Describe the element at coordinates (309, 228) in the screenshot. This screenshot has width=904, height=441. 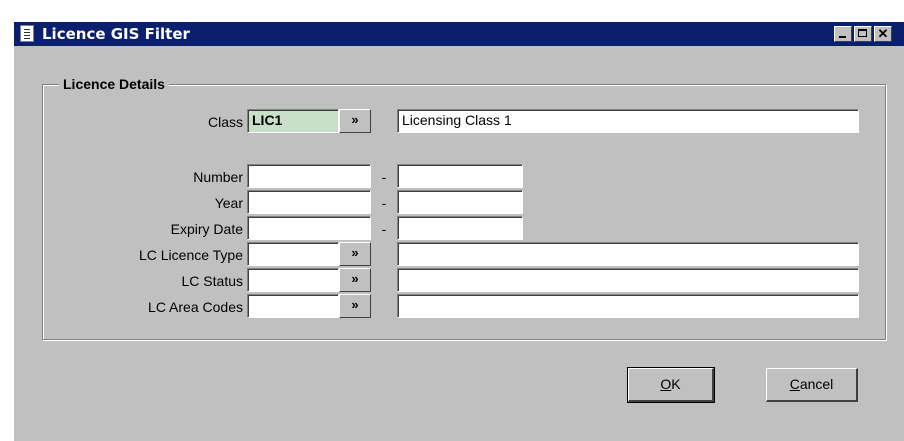
I see `expiry-date-from-input` at that location.